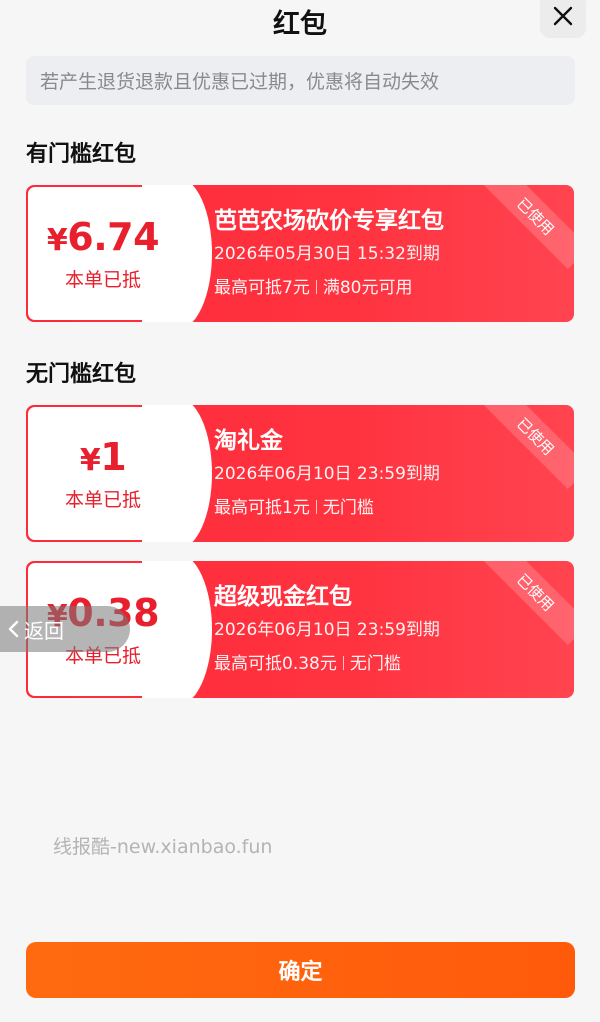 The height and width of the screenshot is (1022, 600). I want to click on coupon-name: 芭芭农场砍价专享红包, so click(329, 221).